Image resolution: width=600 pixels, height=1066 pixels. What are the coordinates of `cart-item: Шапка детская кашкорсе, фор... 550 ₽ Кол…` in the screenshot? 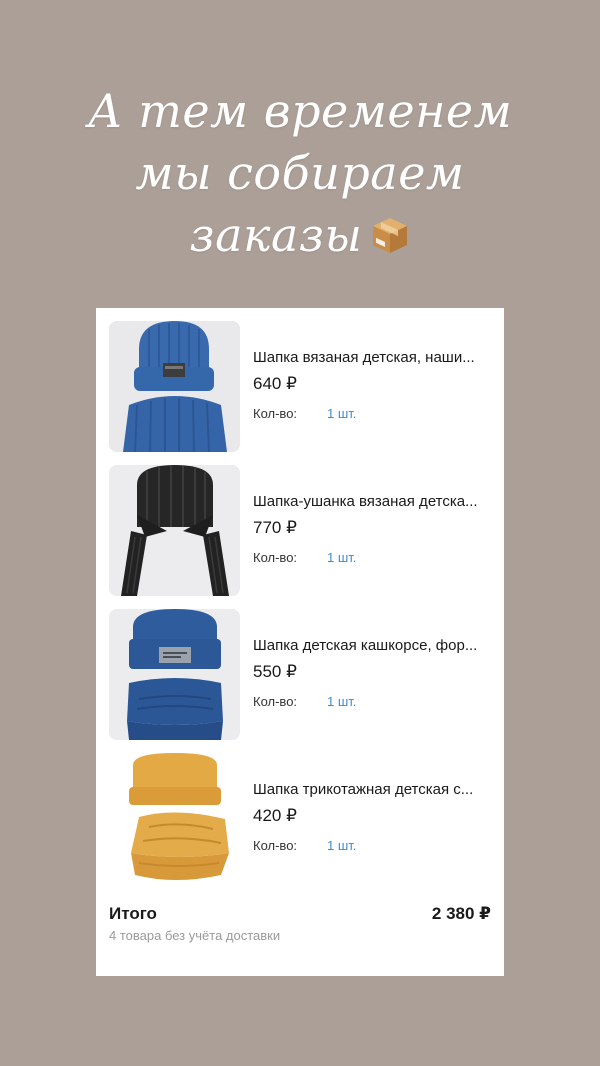 It's located at (304, 674).